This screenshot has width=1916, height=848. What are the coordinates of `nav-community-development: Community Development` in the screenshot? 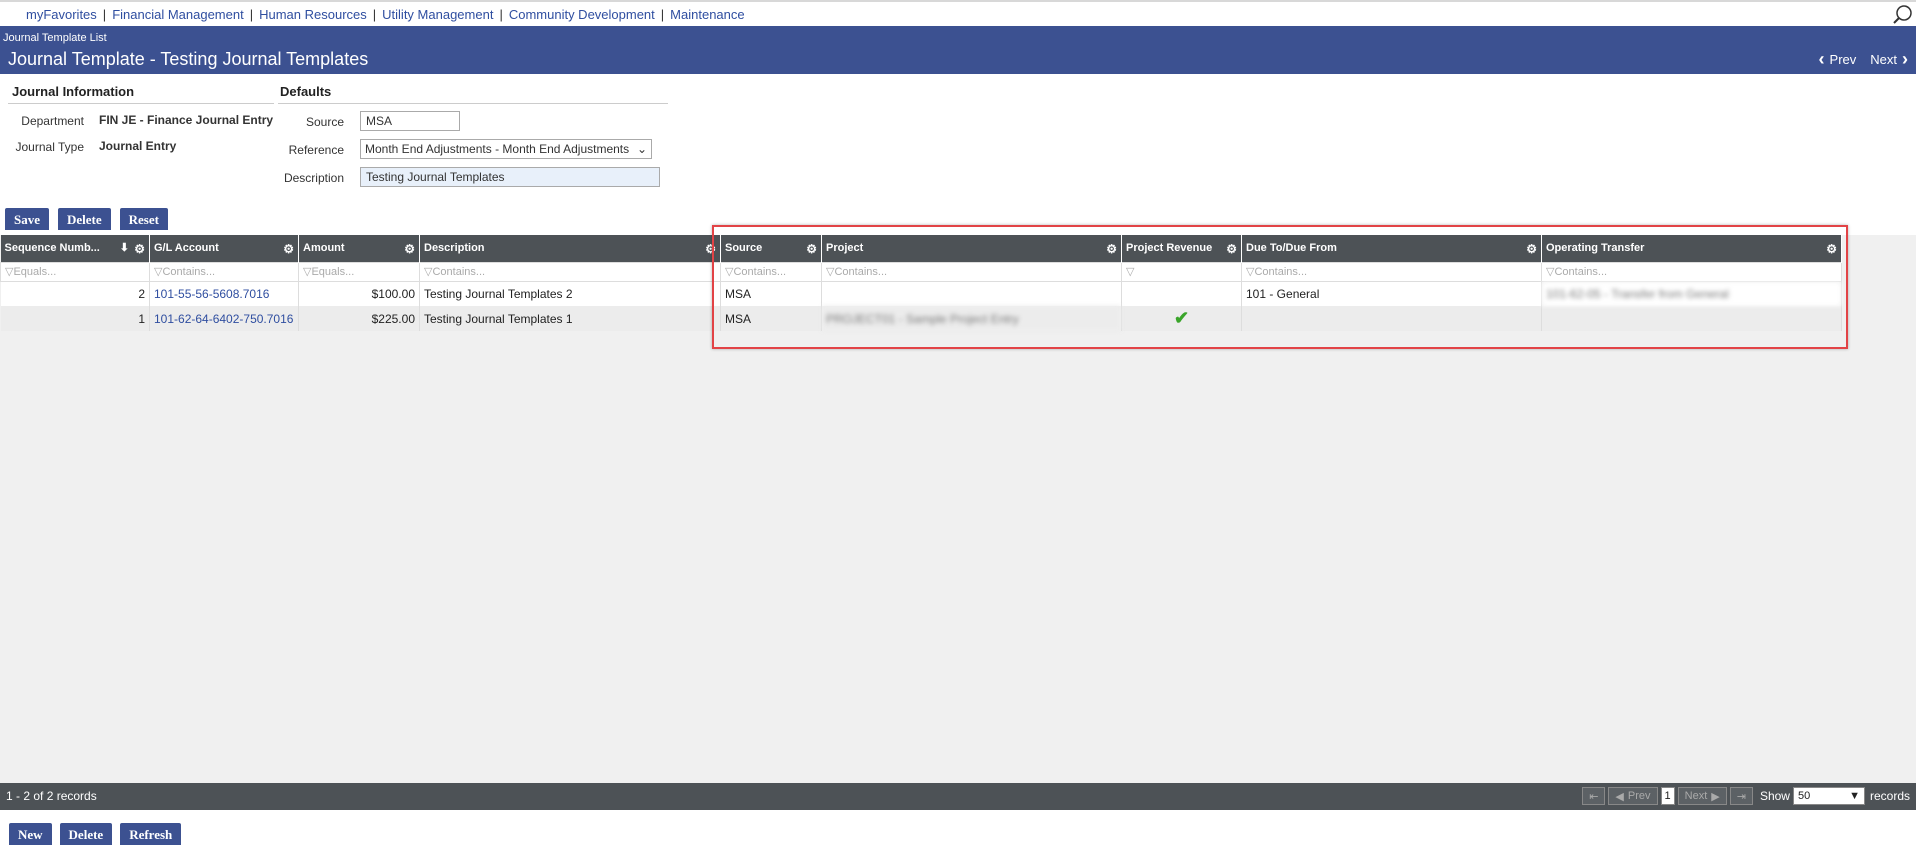 It's located at (582, 14).